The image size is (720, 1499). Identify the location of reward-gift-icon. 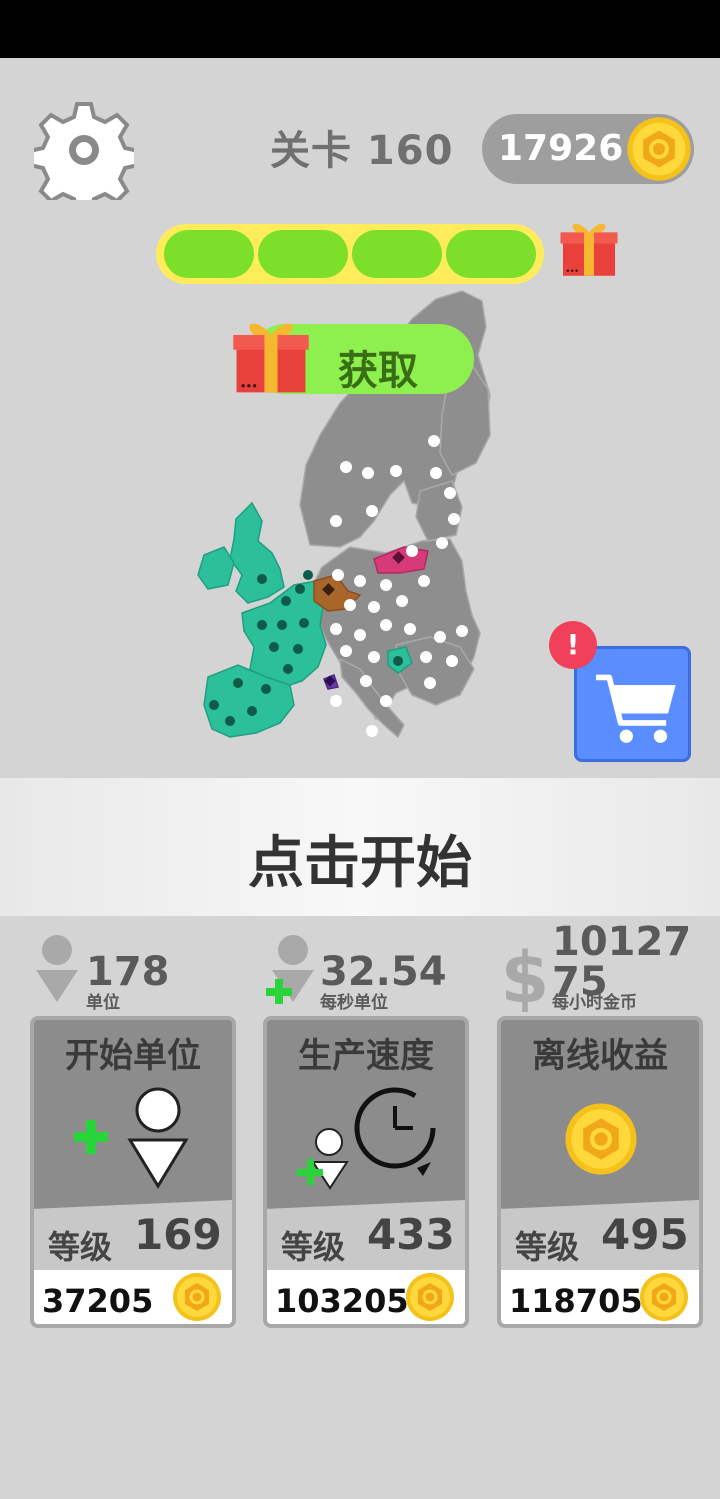
(589, 246).